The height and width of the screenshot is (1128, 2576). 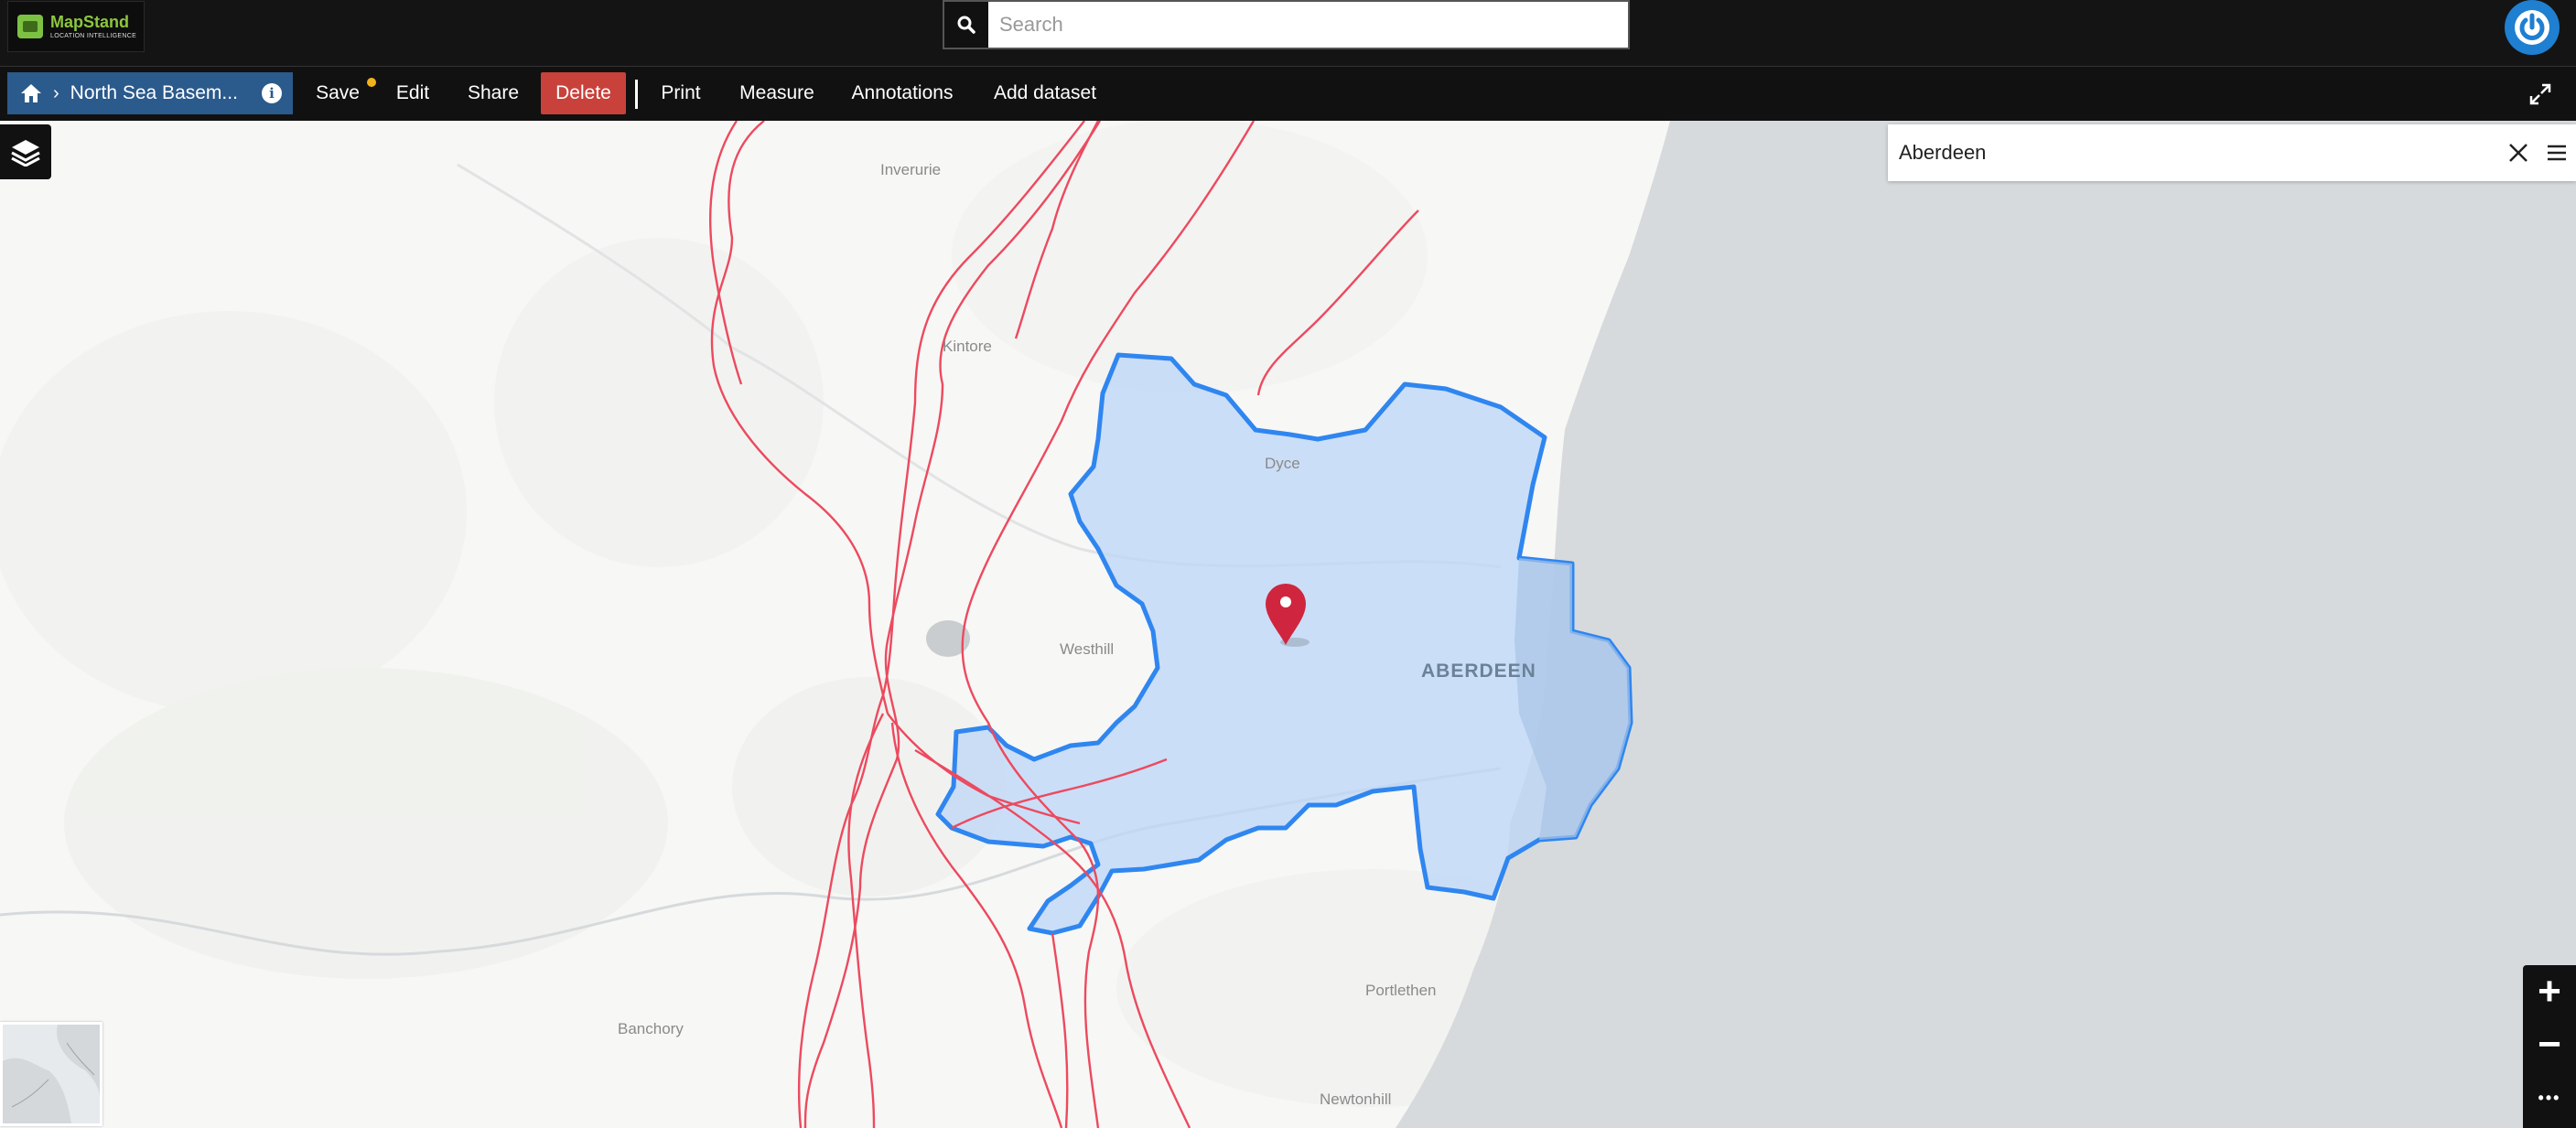 I want to click on more-icon: •••, so click(x=2549, y=1098).